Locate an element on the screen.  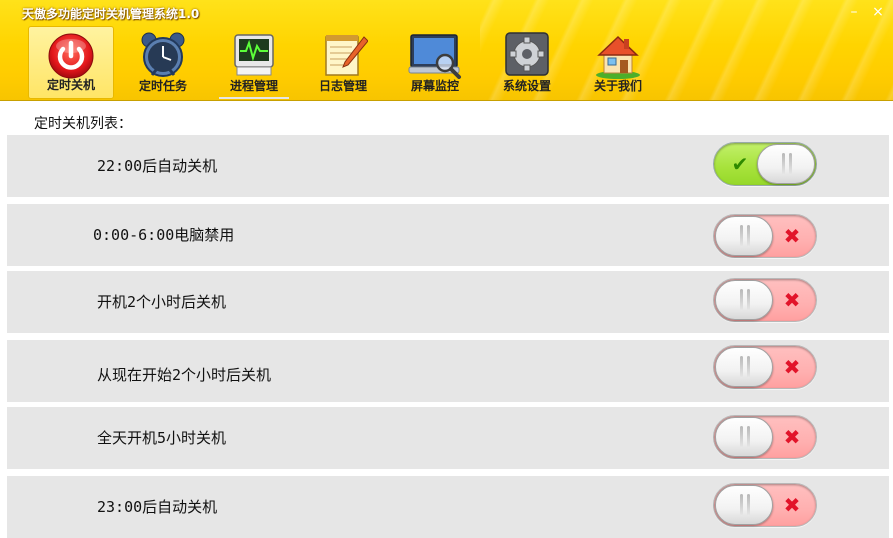
check-icon: ✔ is located at coordinates (740, 164).